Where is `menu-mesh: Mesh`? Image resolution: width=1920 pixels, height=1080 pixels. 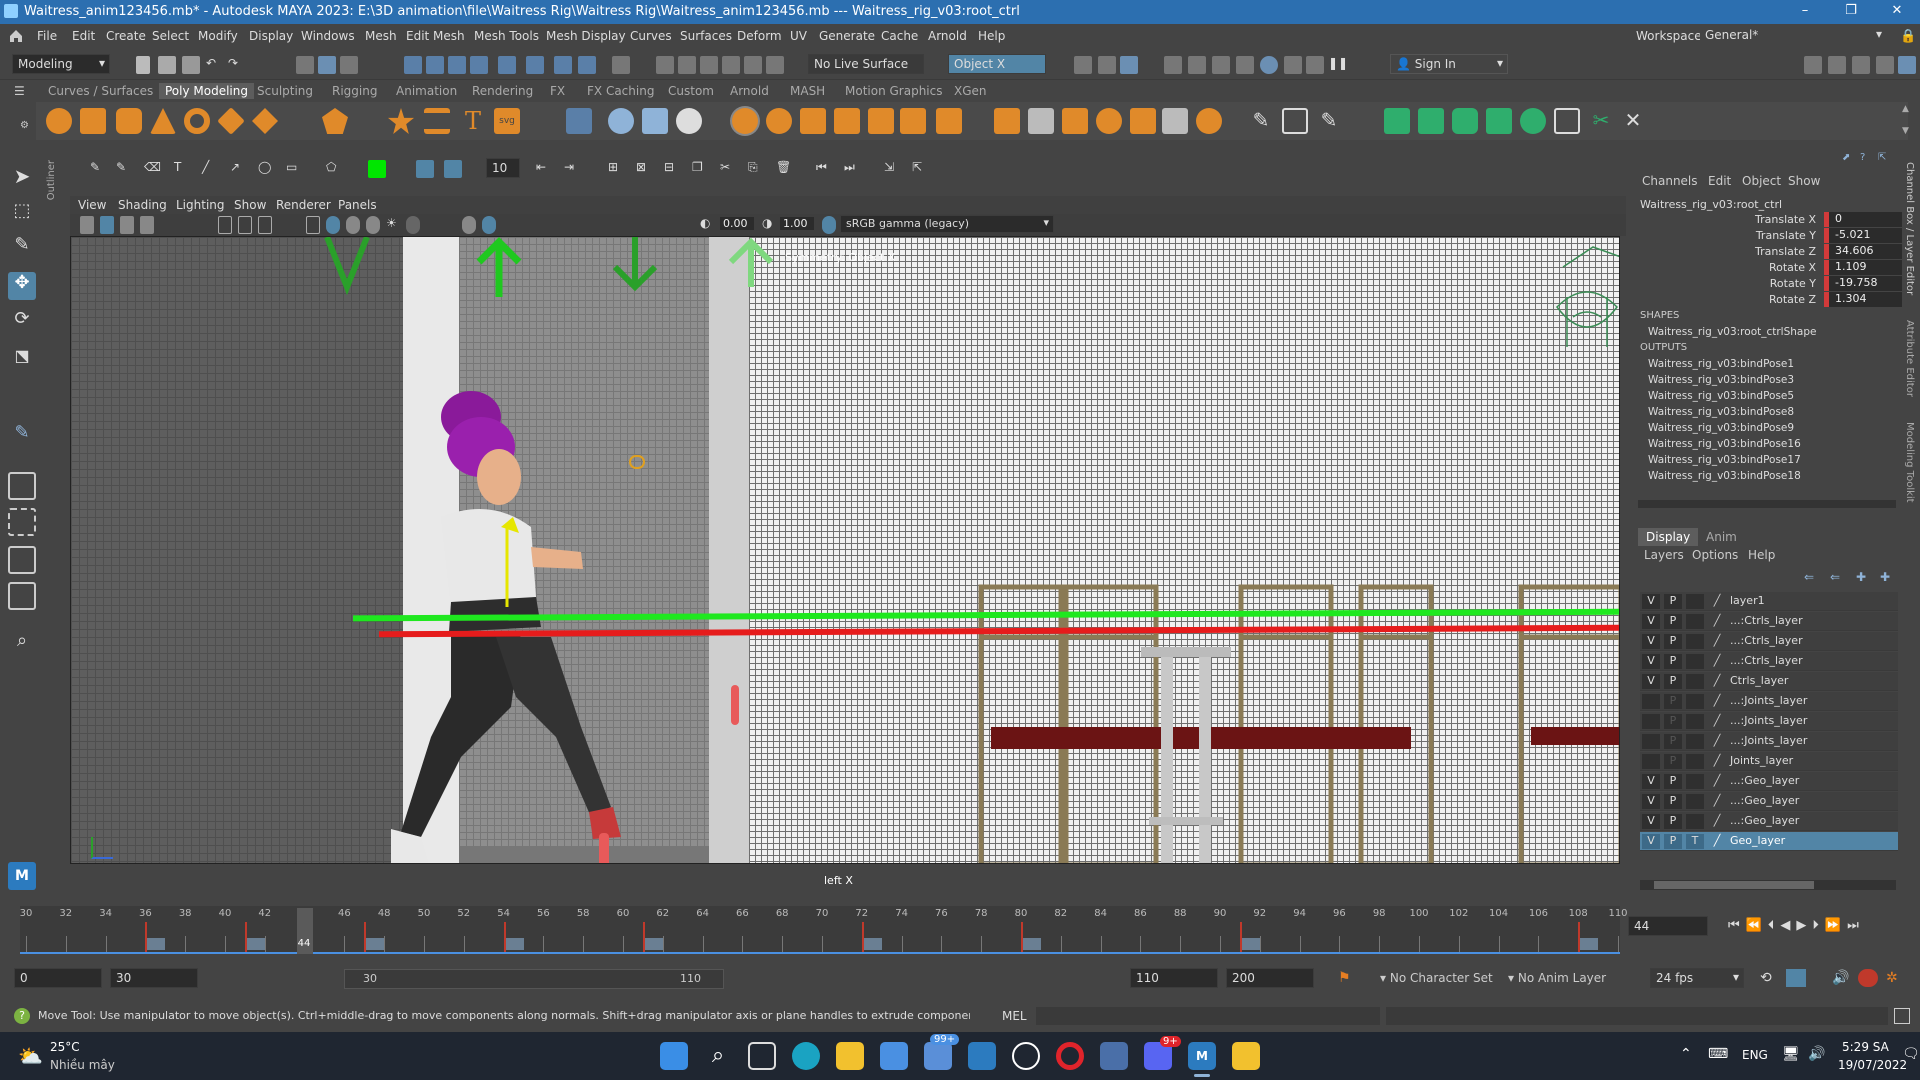
menu-mesh: Mesh is located at coordinates (381, 36).